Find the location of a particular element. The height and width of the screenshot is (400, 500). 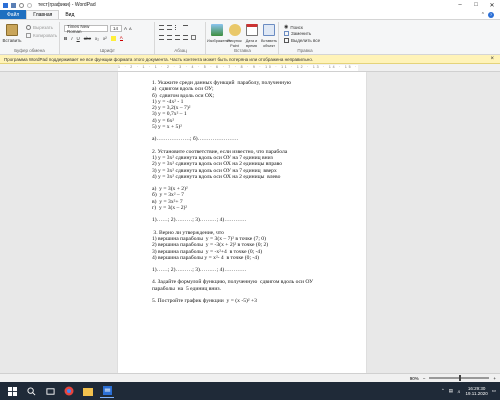

window-title: тест(графики) - WordPad is located at coordinates (67, 5).